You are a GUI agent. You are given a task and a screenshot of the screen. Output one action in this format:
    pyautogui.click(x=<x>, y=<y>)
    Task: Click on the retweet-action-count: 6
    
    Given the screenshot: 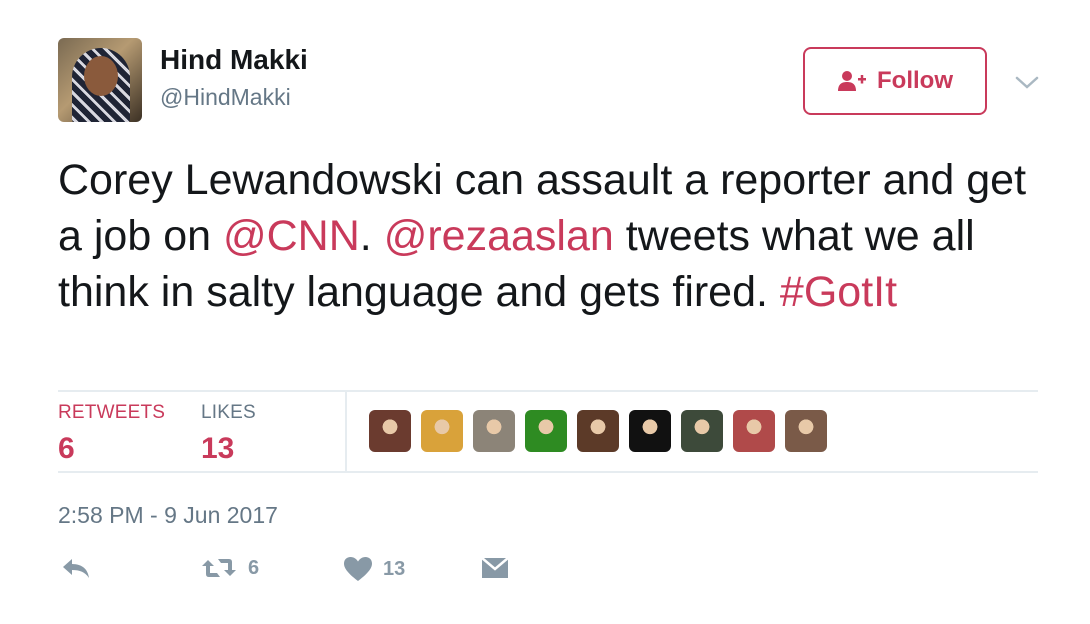 What is the action you would take?
    pyautogui.click(x=254, y=567)
    